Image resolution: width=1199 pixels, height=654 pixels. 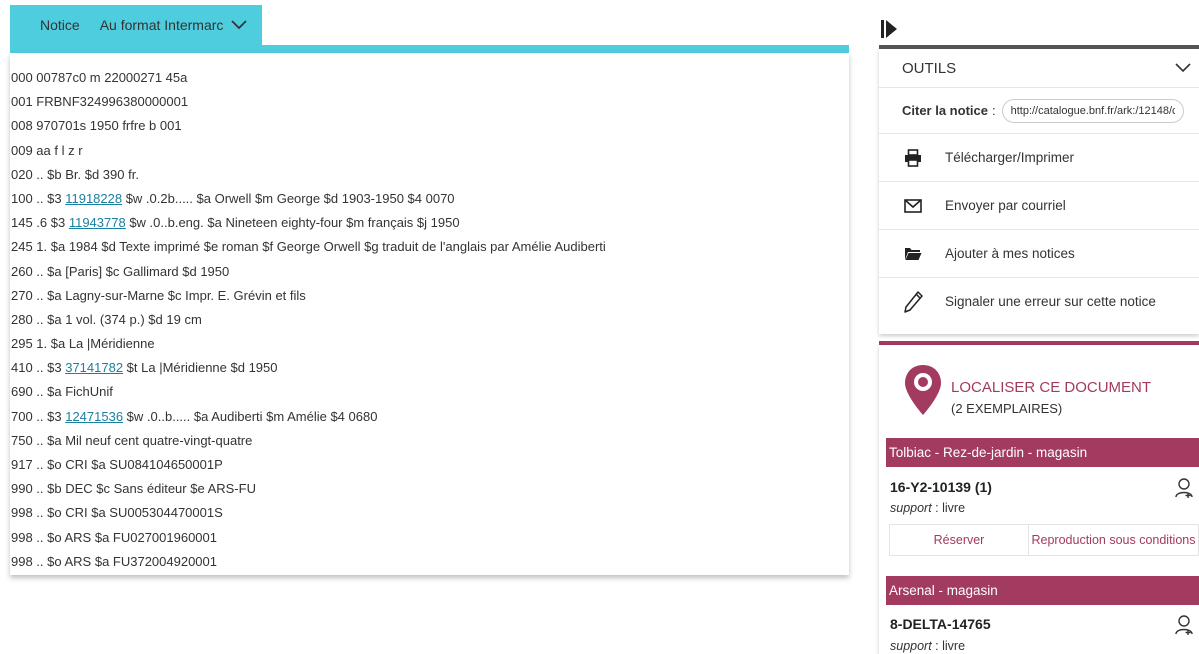 I want to click on marc-field-text: 145 .6 $3, so click(x=40, y=223).